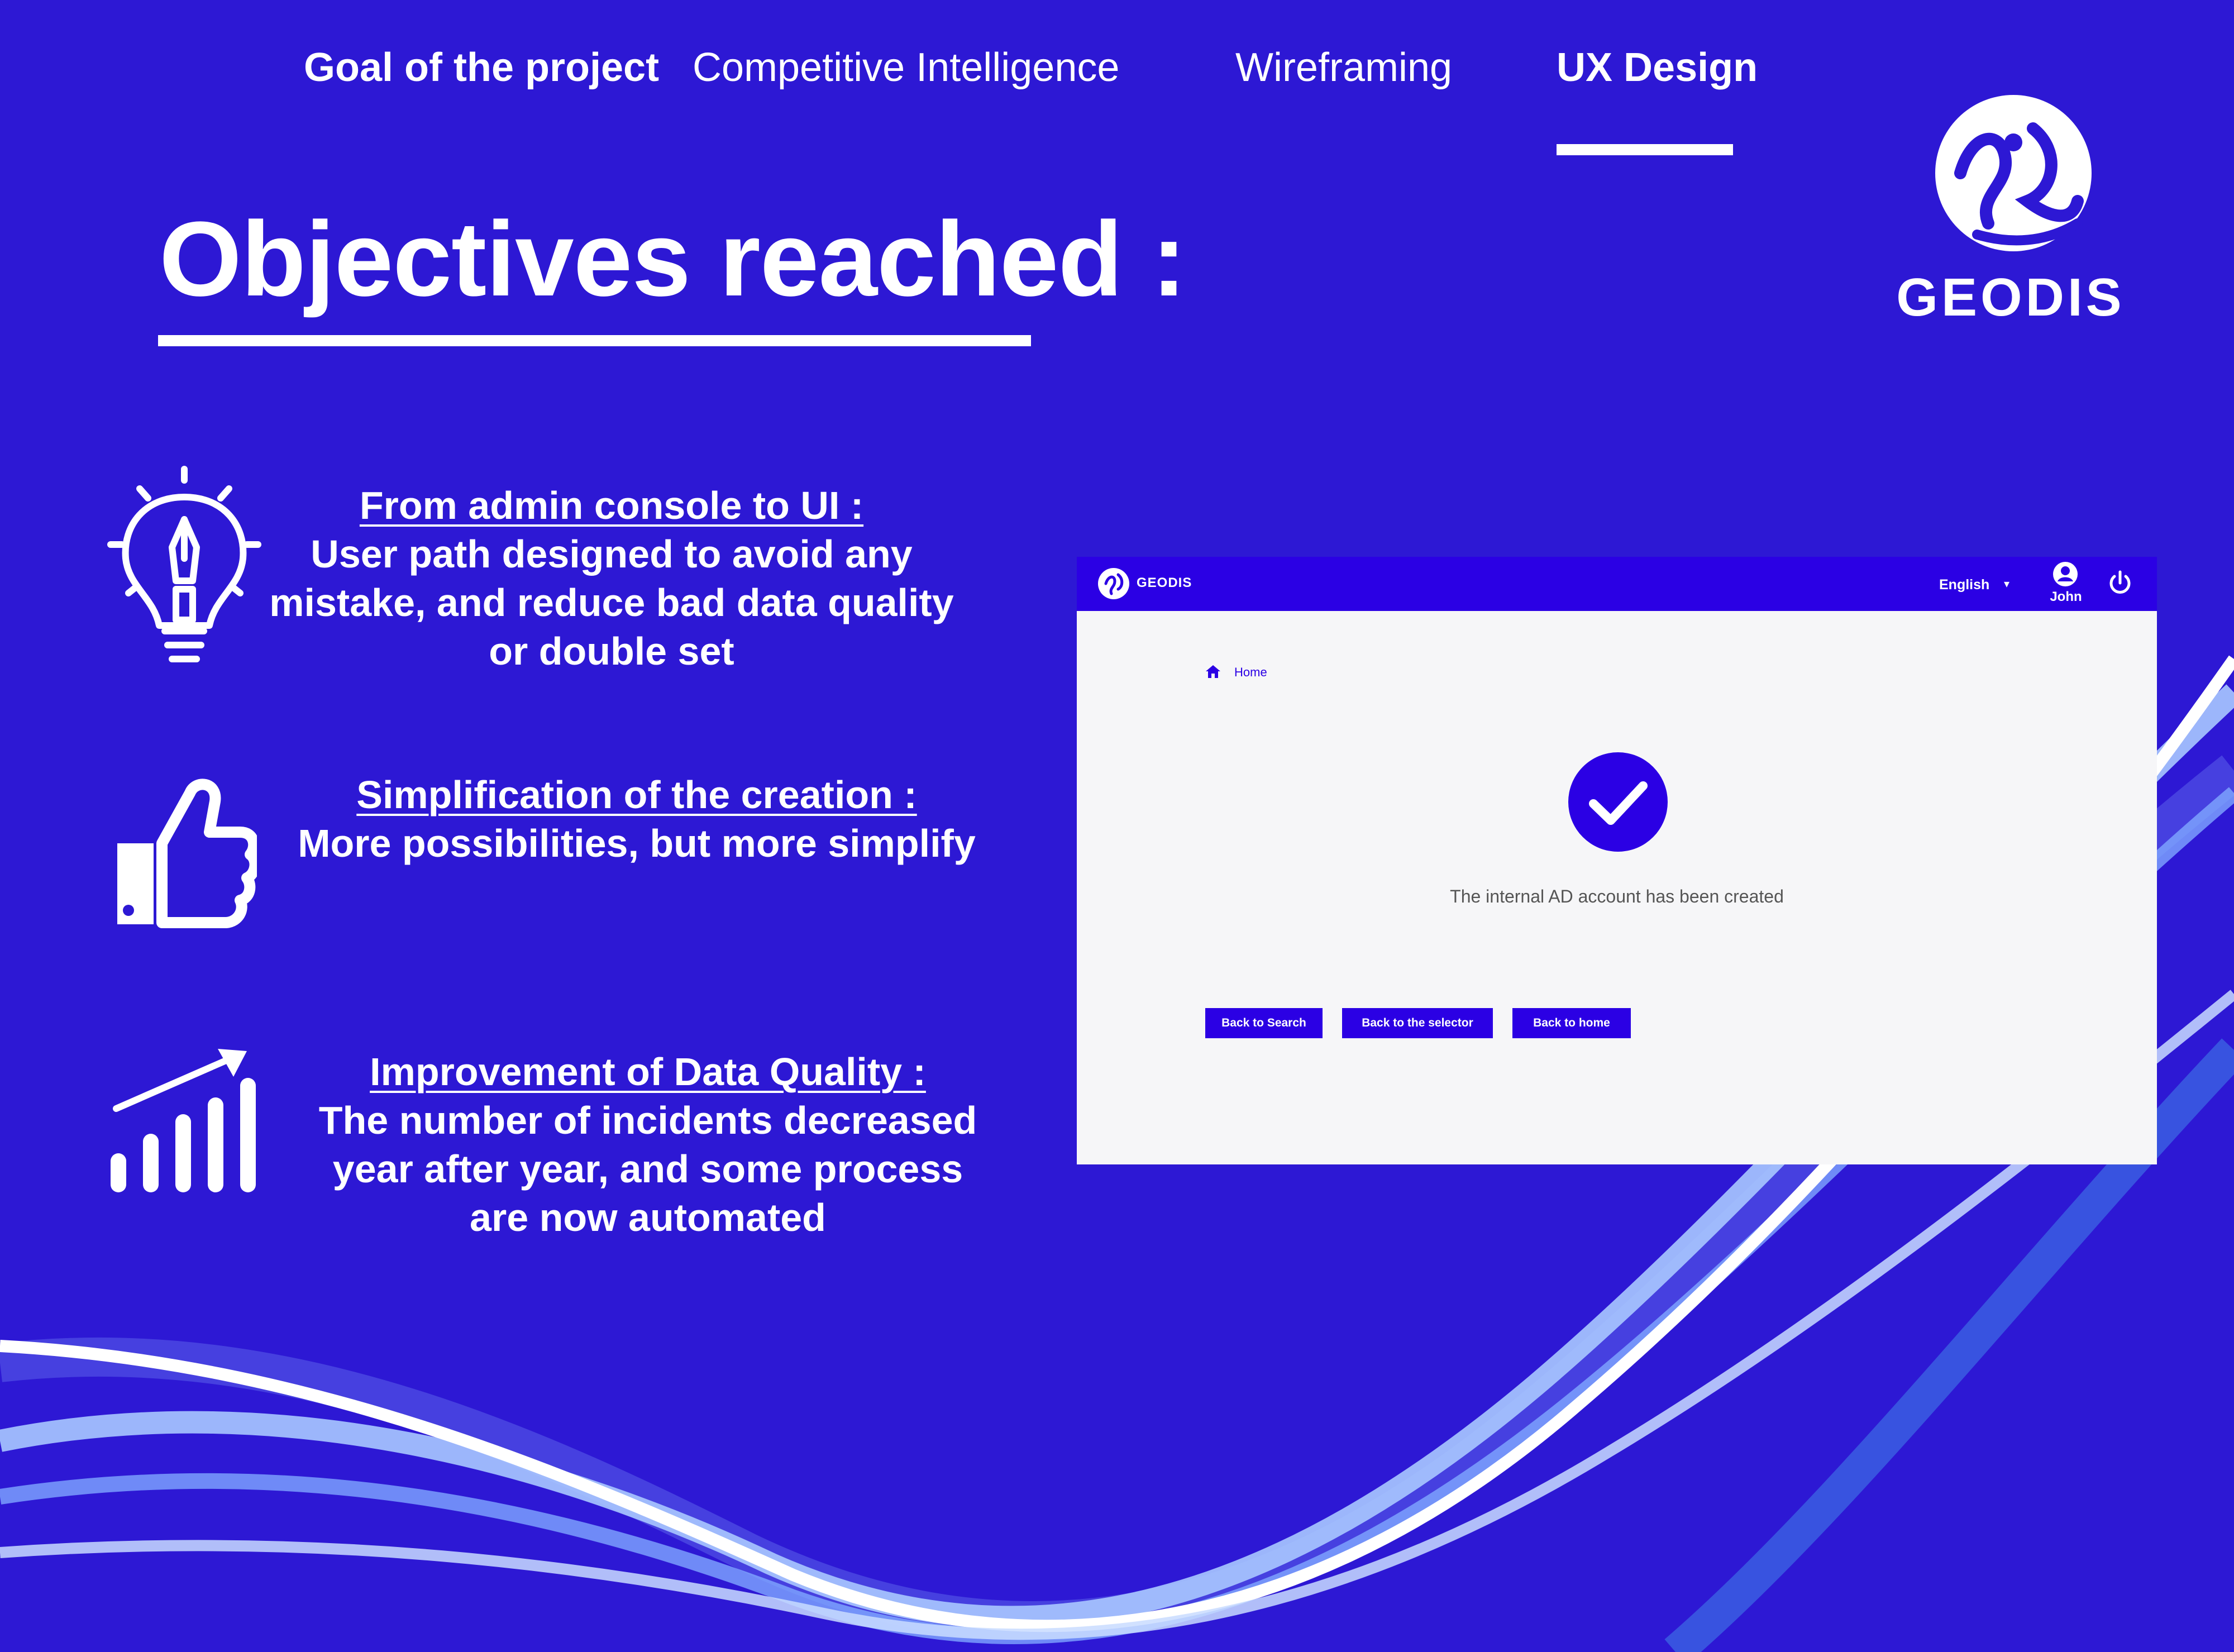  I want to click on objective-3-line: The number of incidents decreased, so click(647, 1120).